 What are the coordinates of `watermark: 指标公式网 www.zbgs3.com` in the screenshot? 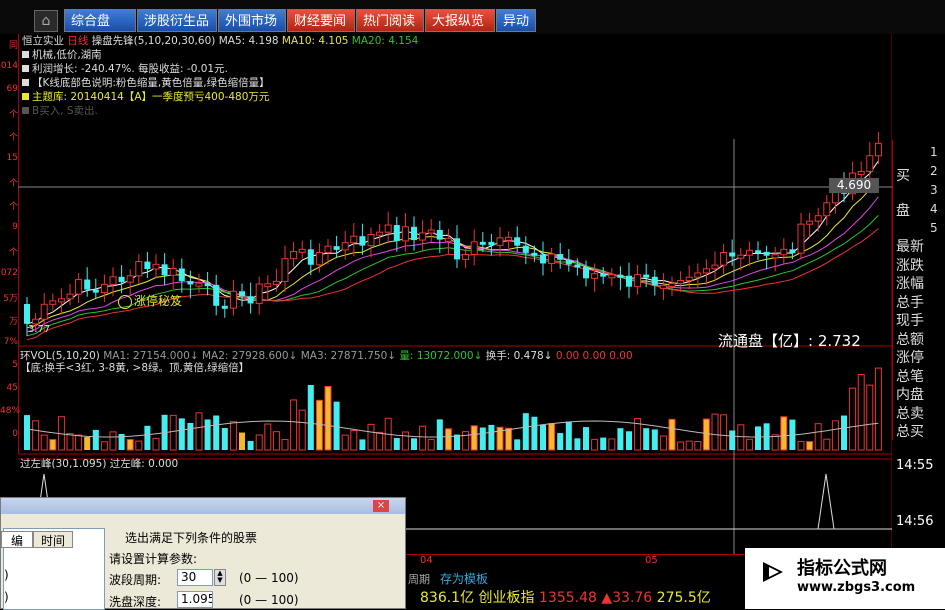 It's located at (845, 578).